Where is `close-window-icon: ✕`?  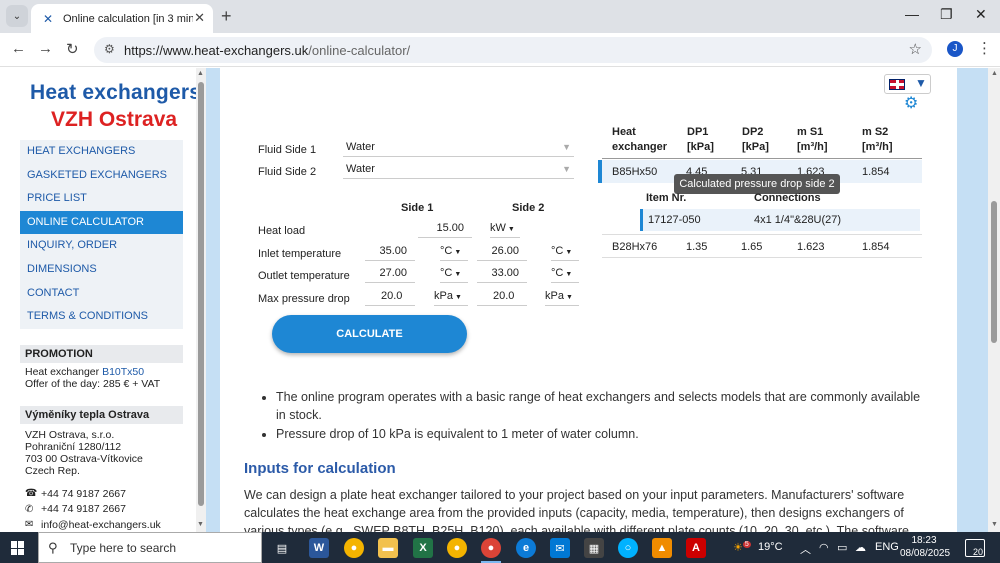
close-window-icon: ✕ is located at coordinates (981, 14).